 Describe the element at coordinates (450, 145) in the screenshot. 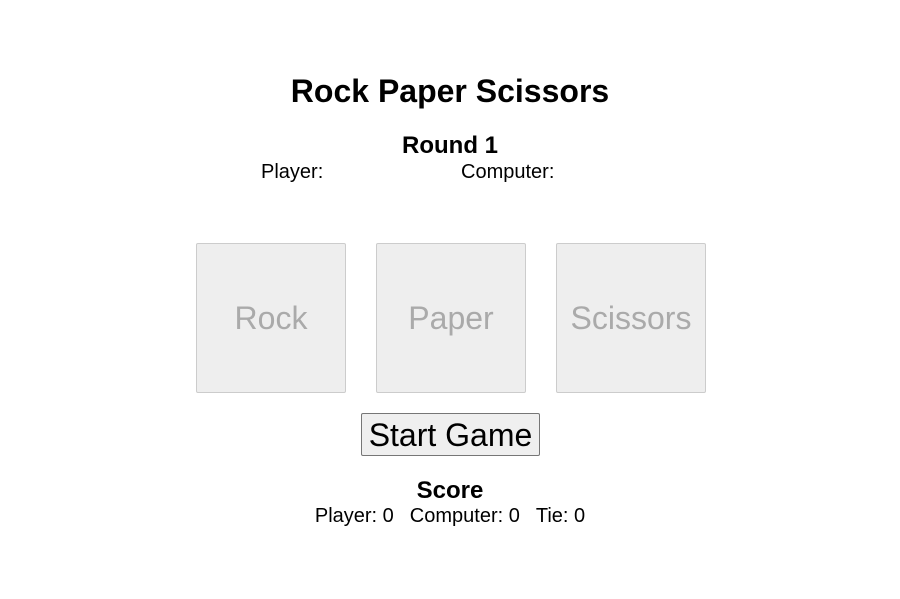

I see `round-heading: Round 1` at that location.